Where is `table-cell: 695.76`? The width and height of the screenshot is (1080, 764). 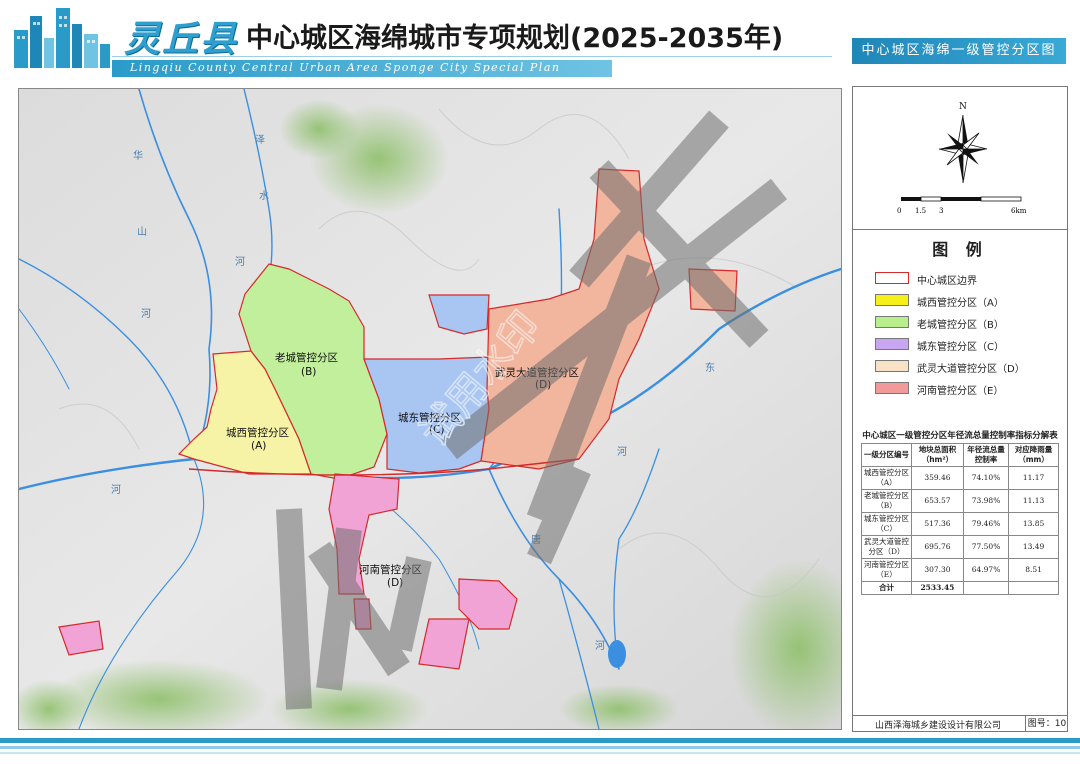
table-cell: 695.76 is located at coordinates (937, 547).